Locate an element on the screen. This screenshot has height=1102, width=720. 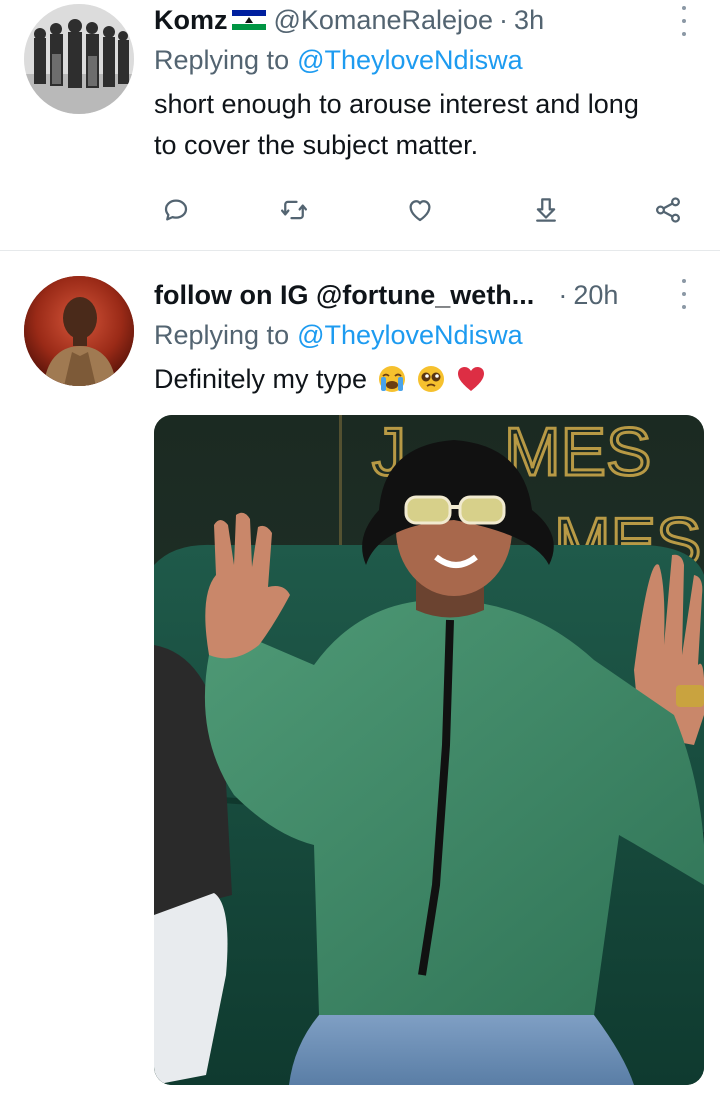
tweet-text-line: to cover the subject matter. is located at coordinates (316, 145).